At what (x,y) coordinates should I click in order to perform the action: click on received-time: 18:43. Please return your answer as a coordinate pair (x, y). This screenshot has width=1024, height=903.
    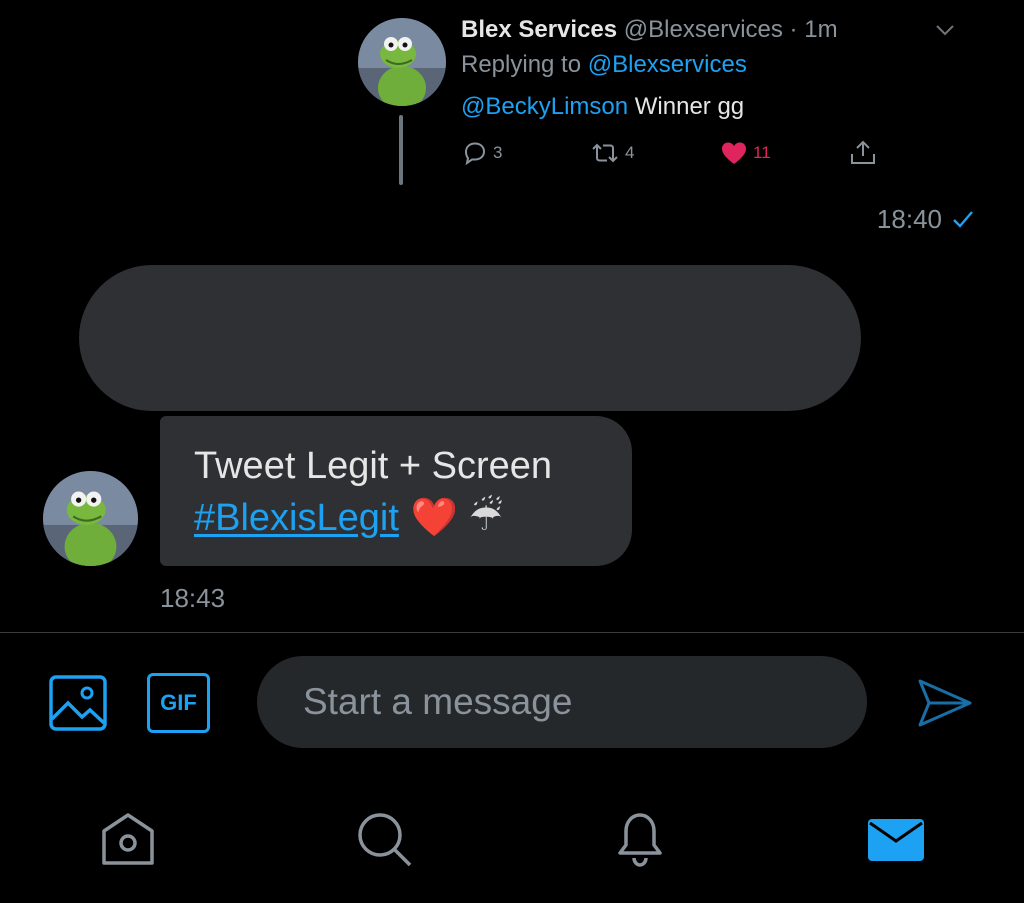
    Looking at the image, I should click on (193, 598).